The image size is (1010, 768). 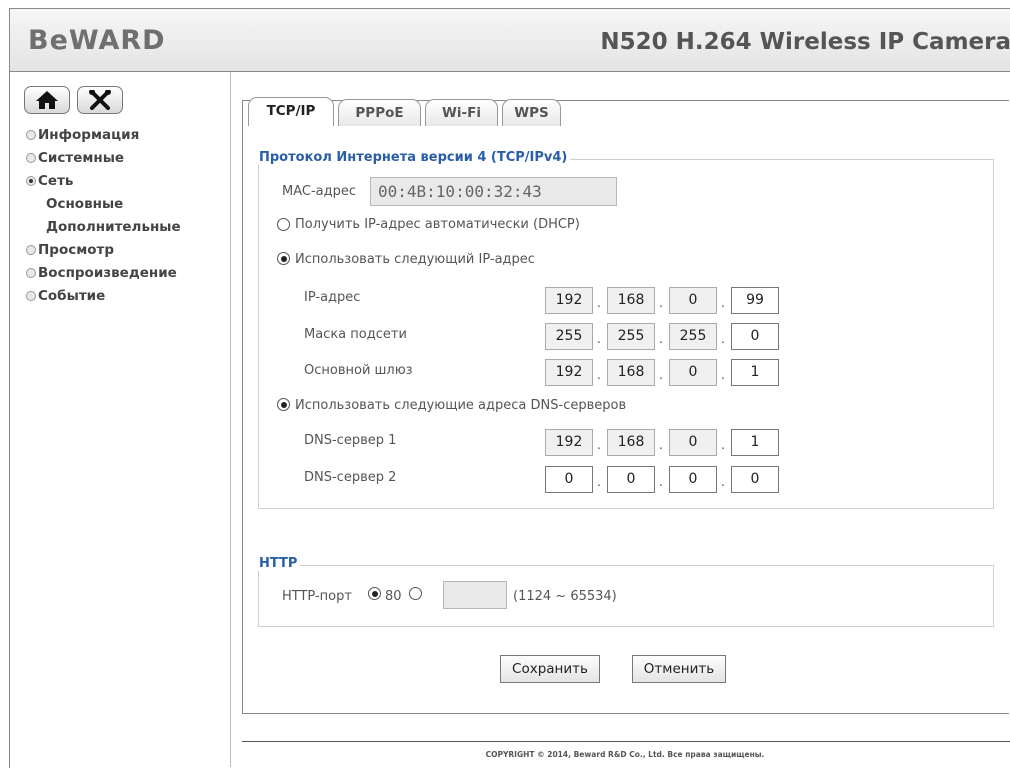 I want to click on ipv4-legend: Протокол Интернета версии 4 (TCP/IPv4), so click(x=413, y=157).